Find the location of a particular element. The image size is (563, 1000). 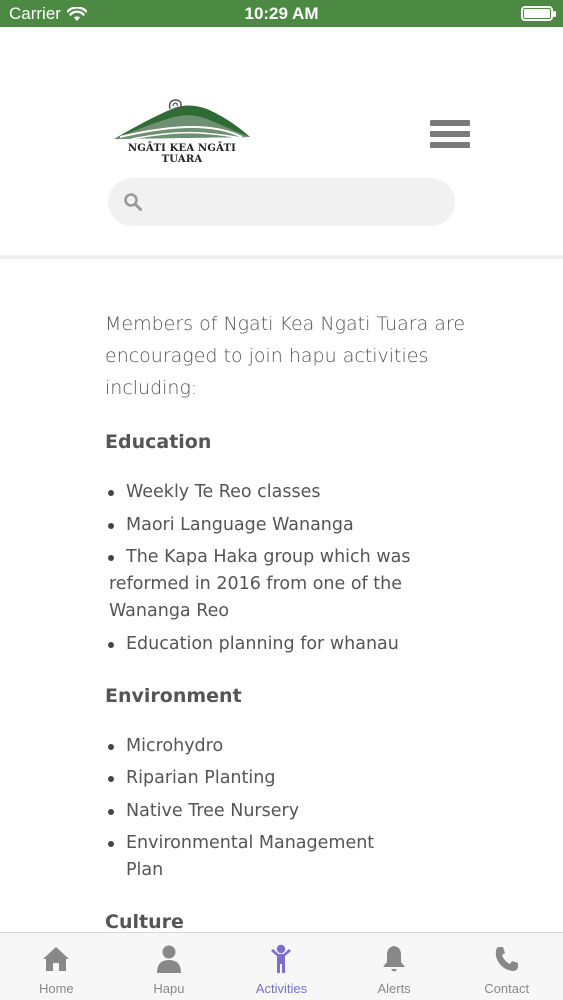

tab-activities: Activities is located at coordinates (281, 966).